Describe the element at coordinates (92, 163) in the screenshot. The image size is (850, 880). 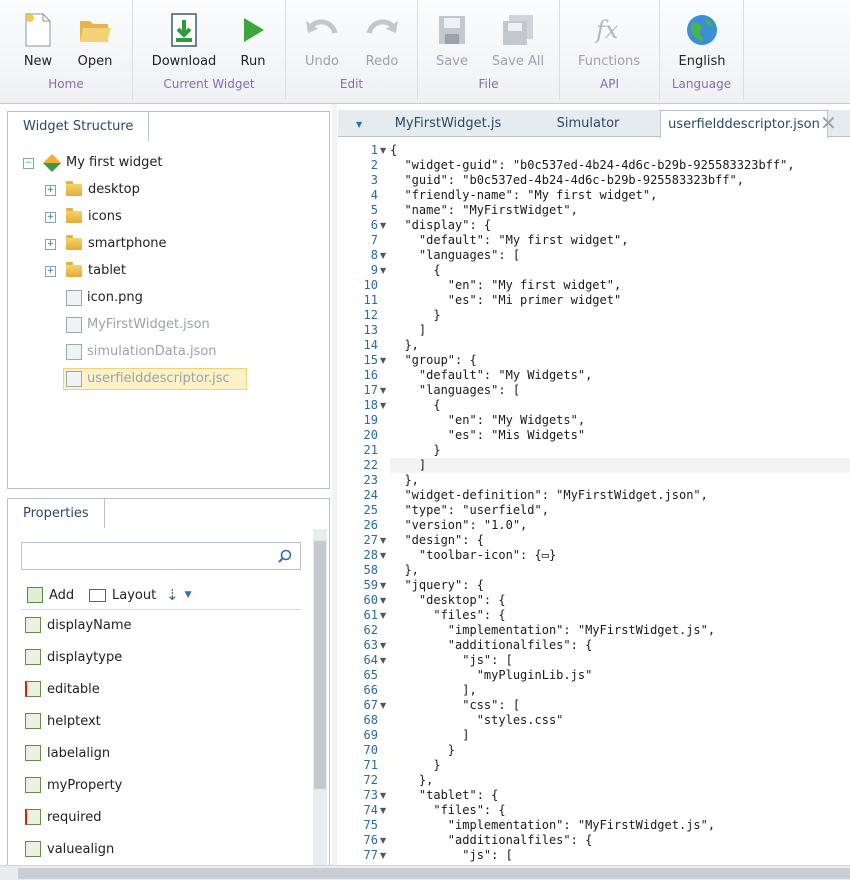
I see `tree-root-node: − My first widget` at that location.